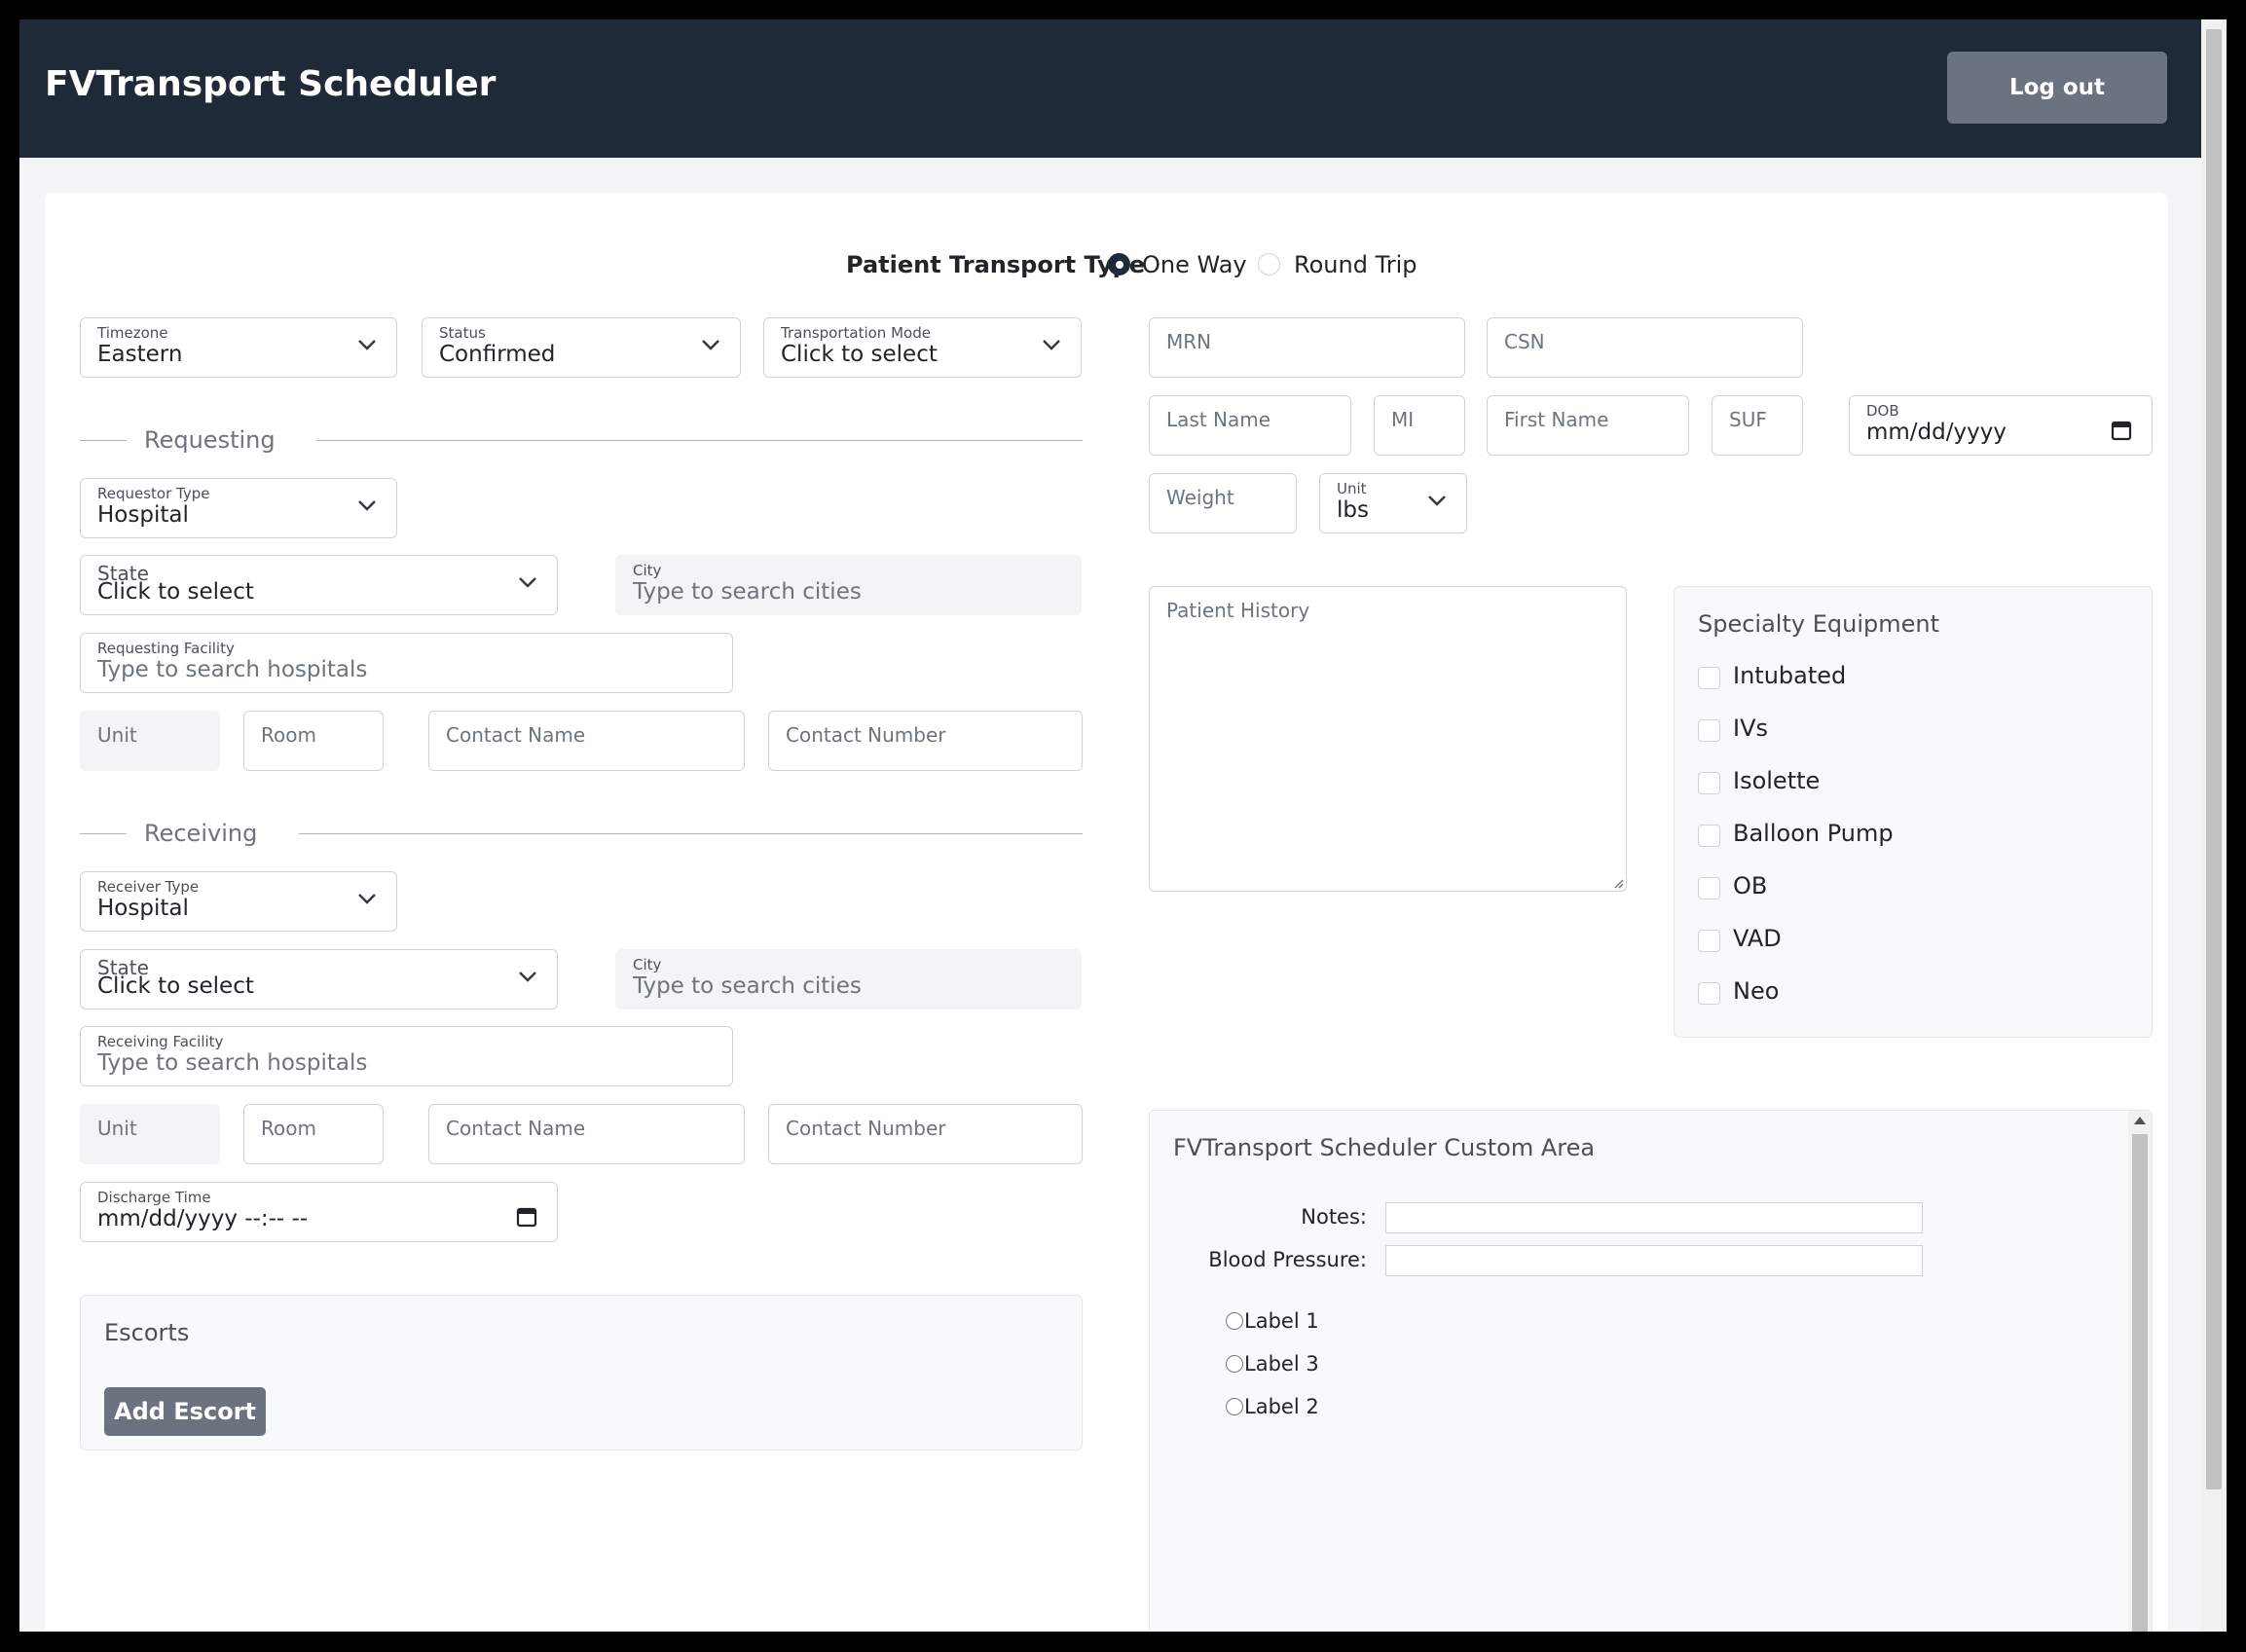  What do you see at coordinates (1819, 624) in the screenshot?
I see `specialty-equipment-title: Specialty Equipment` at bounding box center [1819, 624].